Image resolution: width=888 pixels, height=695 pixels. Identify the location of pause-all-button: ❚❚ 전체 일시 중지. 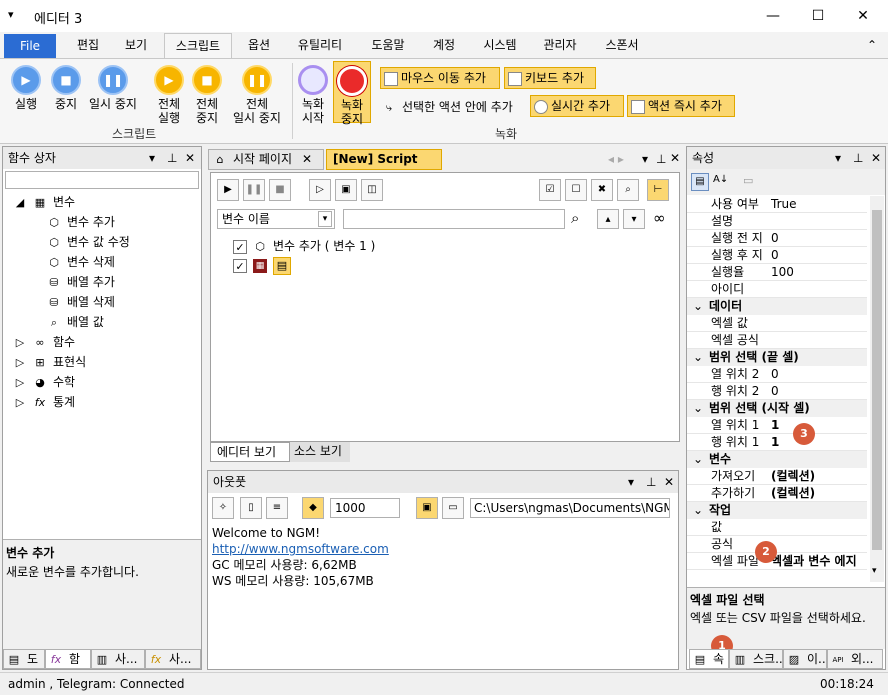
(257, 95).